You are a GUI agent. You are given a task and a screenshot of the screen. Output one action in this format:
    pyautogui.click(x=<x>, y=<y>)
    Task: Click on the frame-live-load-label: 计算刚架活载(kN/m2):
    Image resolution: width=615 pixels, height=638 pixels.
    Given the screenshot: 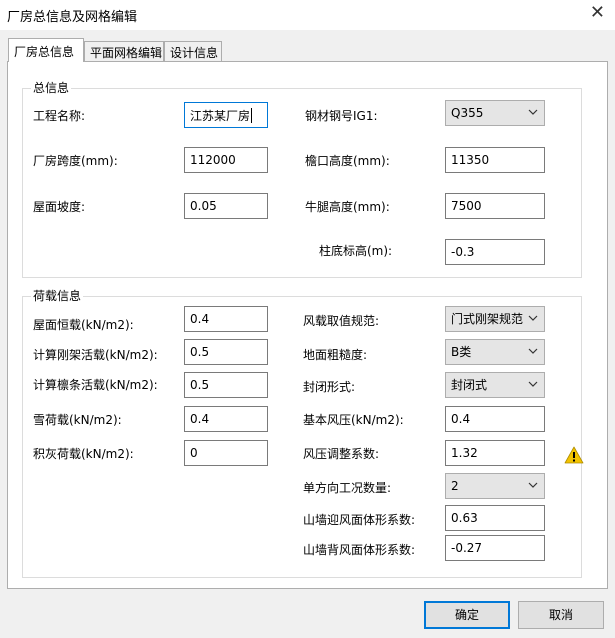 What is the action you would take?
    pyautogui.click(x=95, y=355)
    